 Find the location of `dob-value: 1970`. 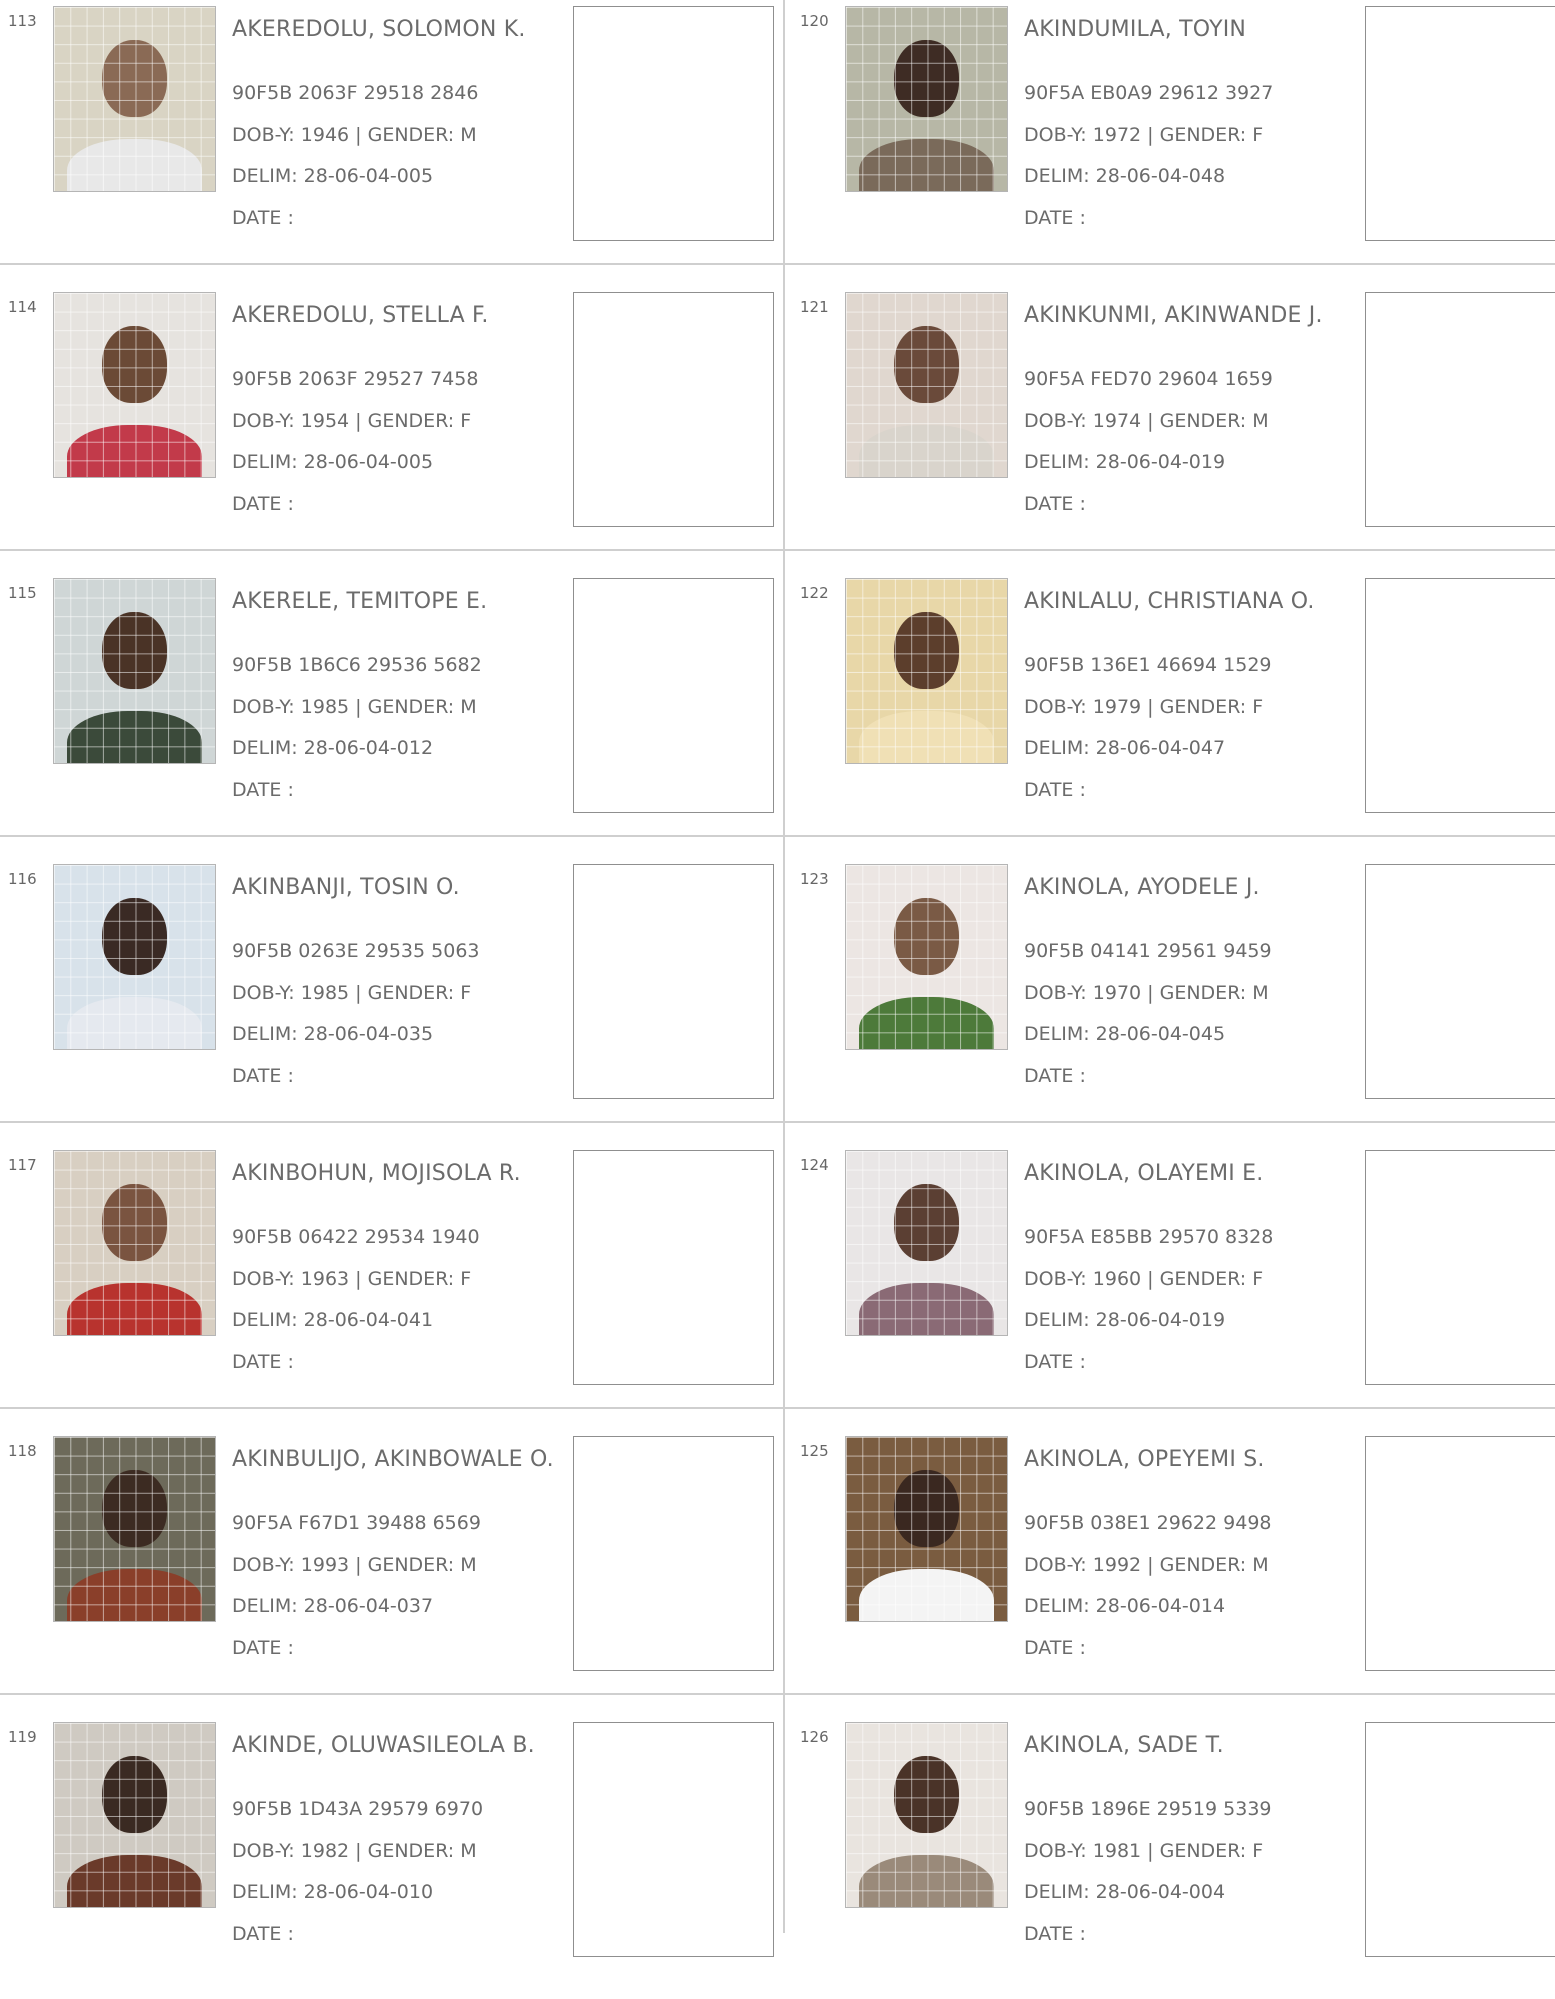

dob-value: 1970 is located at coordinates (1117, 993).